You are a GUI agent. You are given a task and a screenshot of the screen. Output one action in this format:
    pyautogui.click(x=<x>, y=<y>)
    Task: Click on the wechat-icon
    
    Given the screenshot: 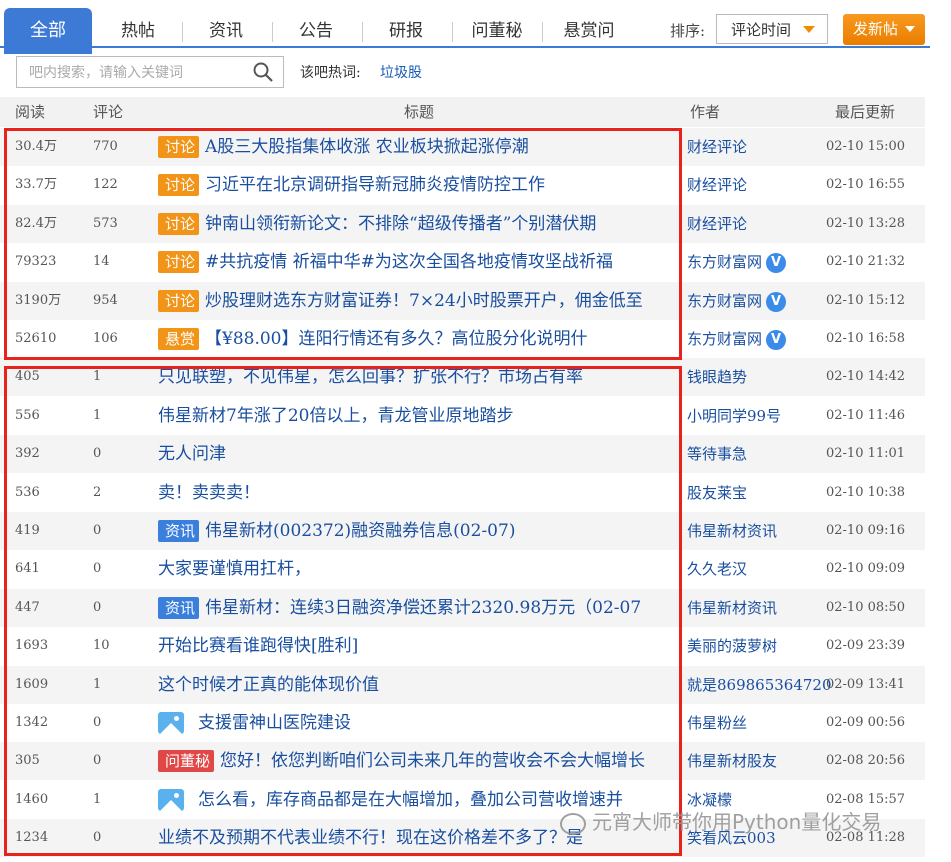 What is the action you would take?
    pyautogui.click(x=573, y=823)
    